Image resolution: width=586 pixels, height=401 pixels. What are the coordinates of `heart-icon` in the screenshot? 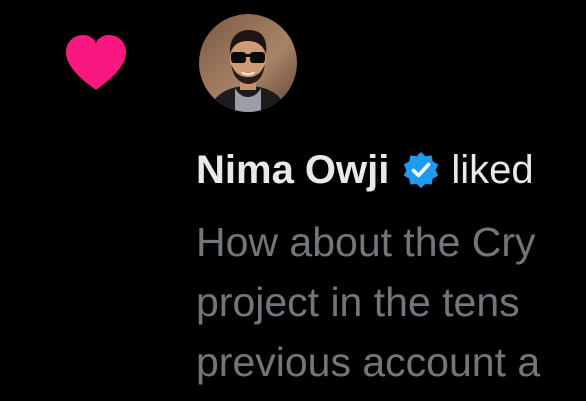 It's located at (96, 63).